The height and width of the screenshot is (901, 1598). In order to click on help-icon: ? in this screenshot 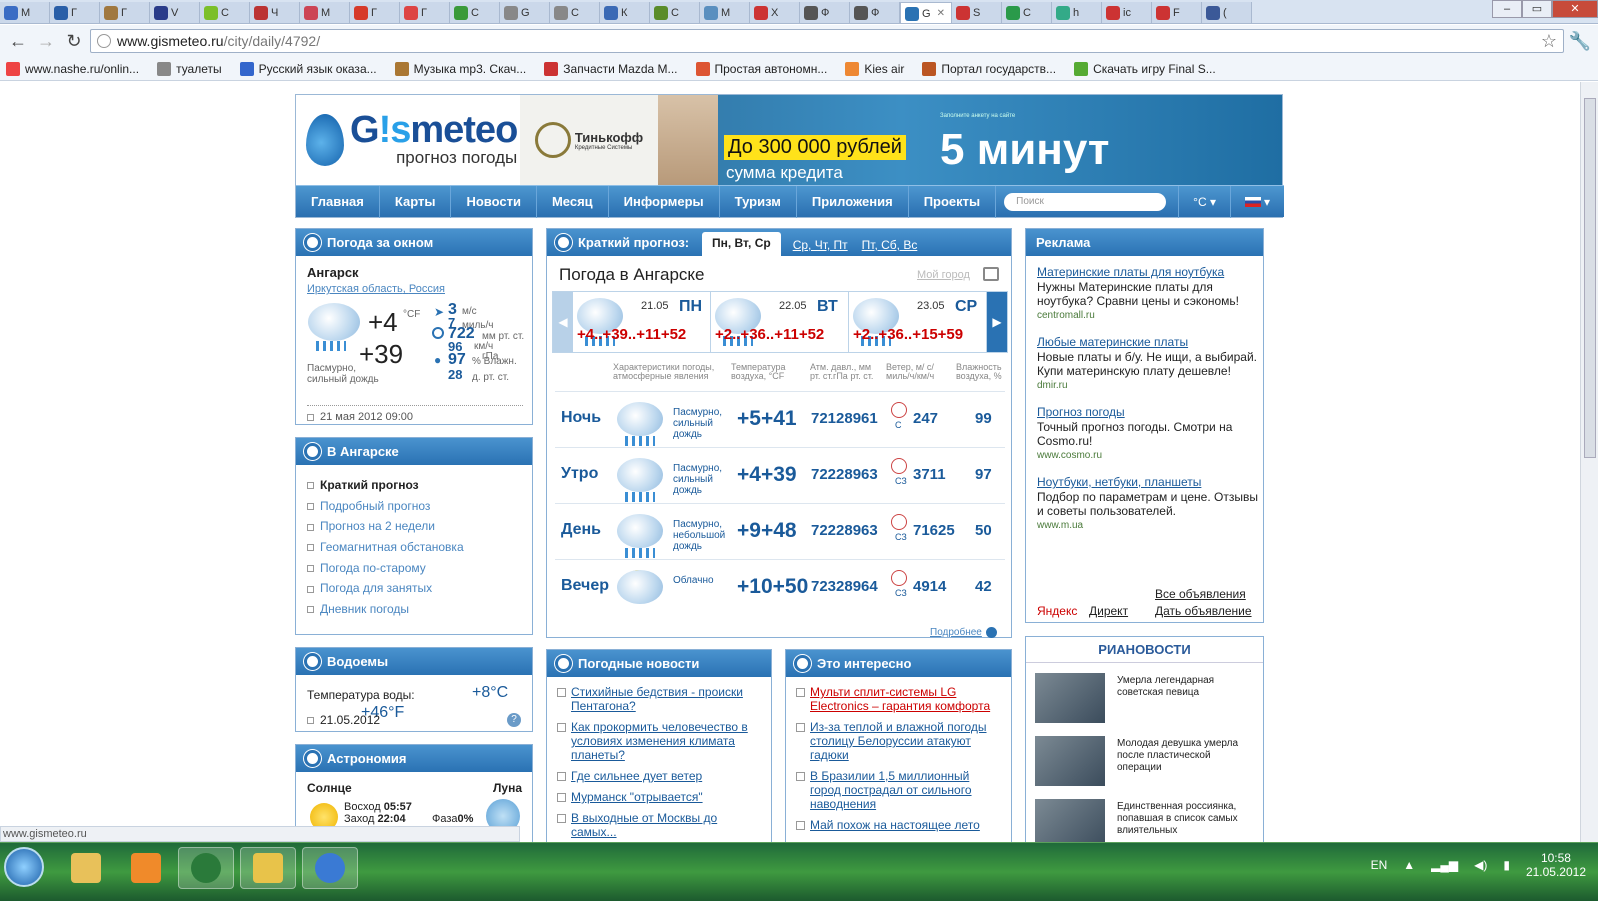, I will do `click(514, 720)`.